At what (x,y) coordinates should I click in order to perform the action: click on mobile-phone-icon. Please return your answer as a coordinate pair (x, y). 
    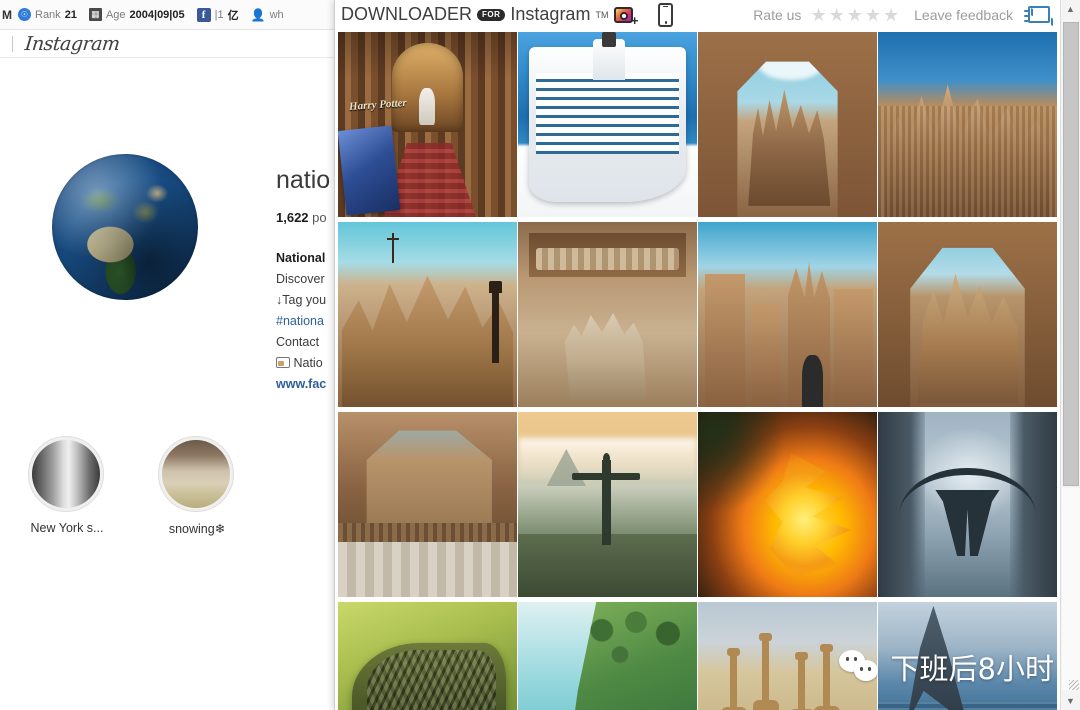
    Looking at the image, I should click on (666, 14).